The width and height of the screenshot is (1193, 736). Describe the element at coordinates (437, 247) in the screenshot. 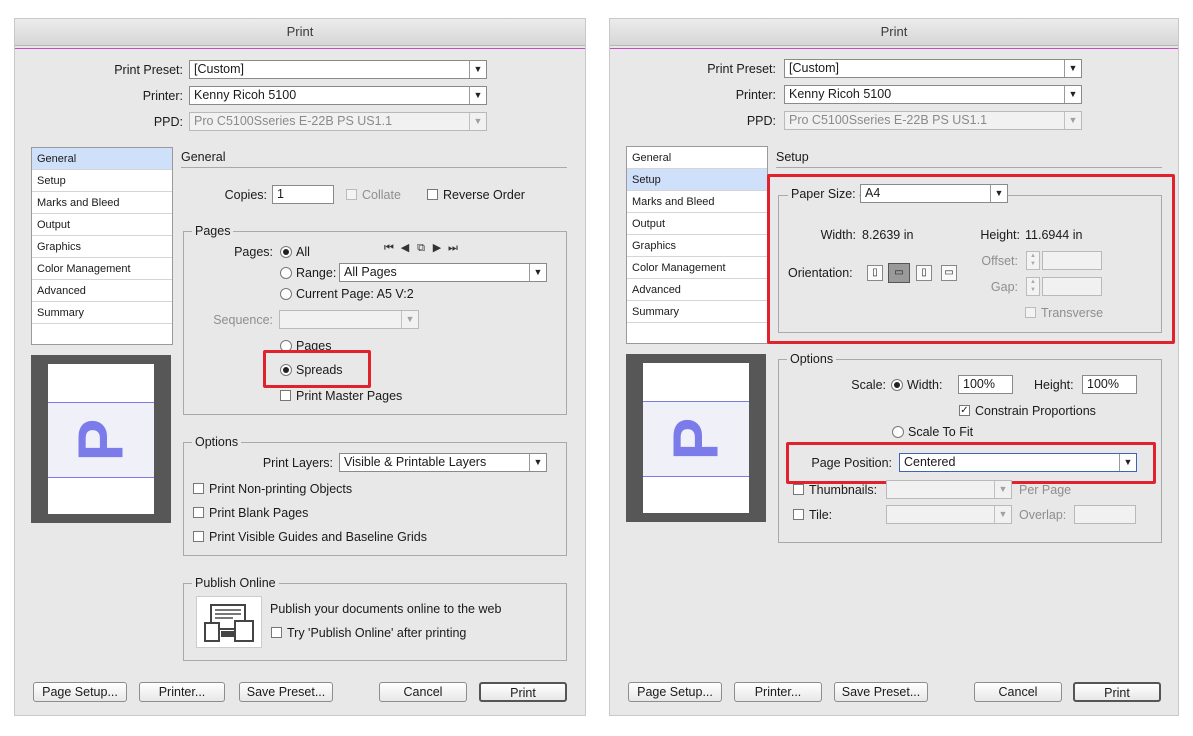

I see `next-page-icon: ▶` at that location.